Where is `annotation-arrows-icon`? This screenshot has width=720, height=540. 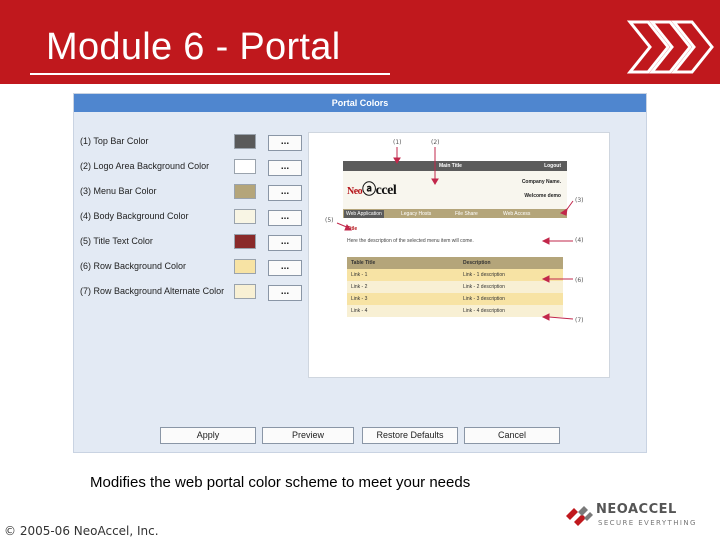
annotation-arrows-icon is located at coordinates (455, 234).